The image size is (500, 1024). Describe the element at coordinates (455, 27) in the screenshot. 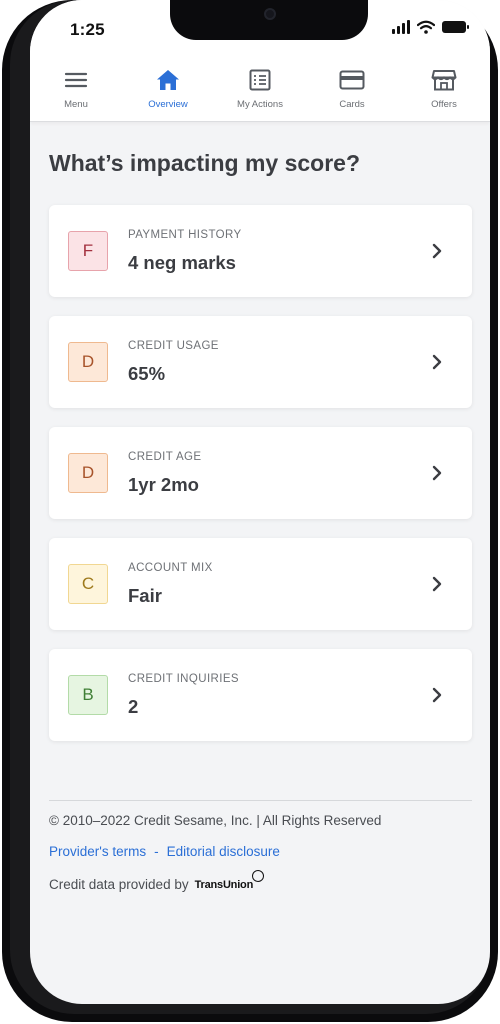

I see `battery-icon` at that location.